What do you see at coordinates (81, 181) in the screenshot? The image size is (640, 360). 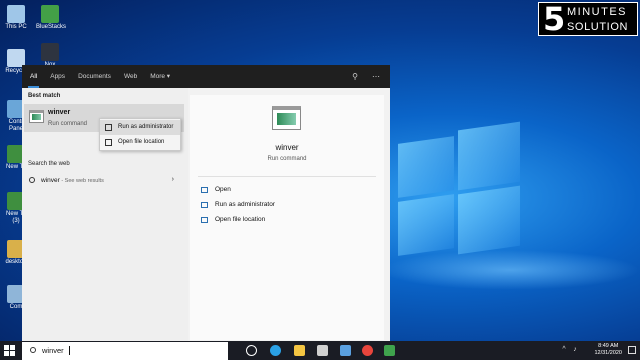 I see `web-suffix: - See web results` at bounding box center [81, 181].